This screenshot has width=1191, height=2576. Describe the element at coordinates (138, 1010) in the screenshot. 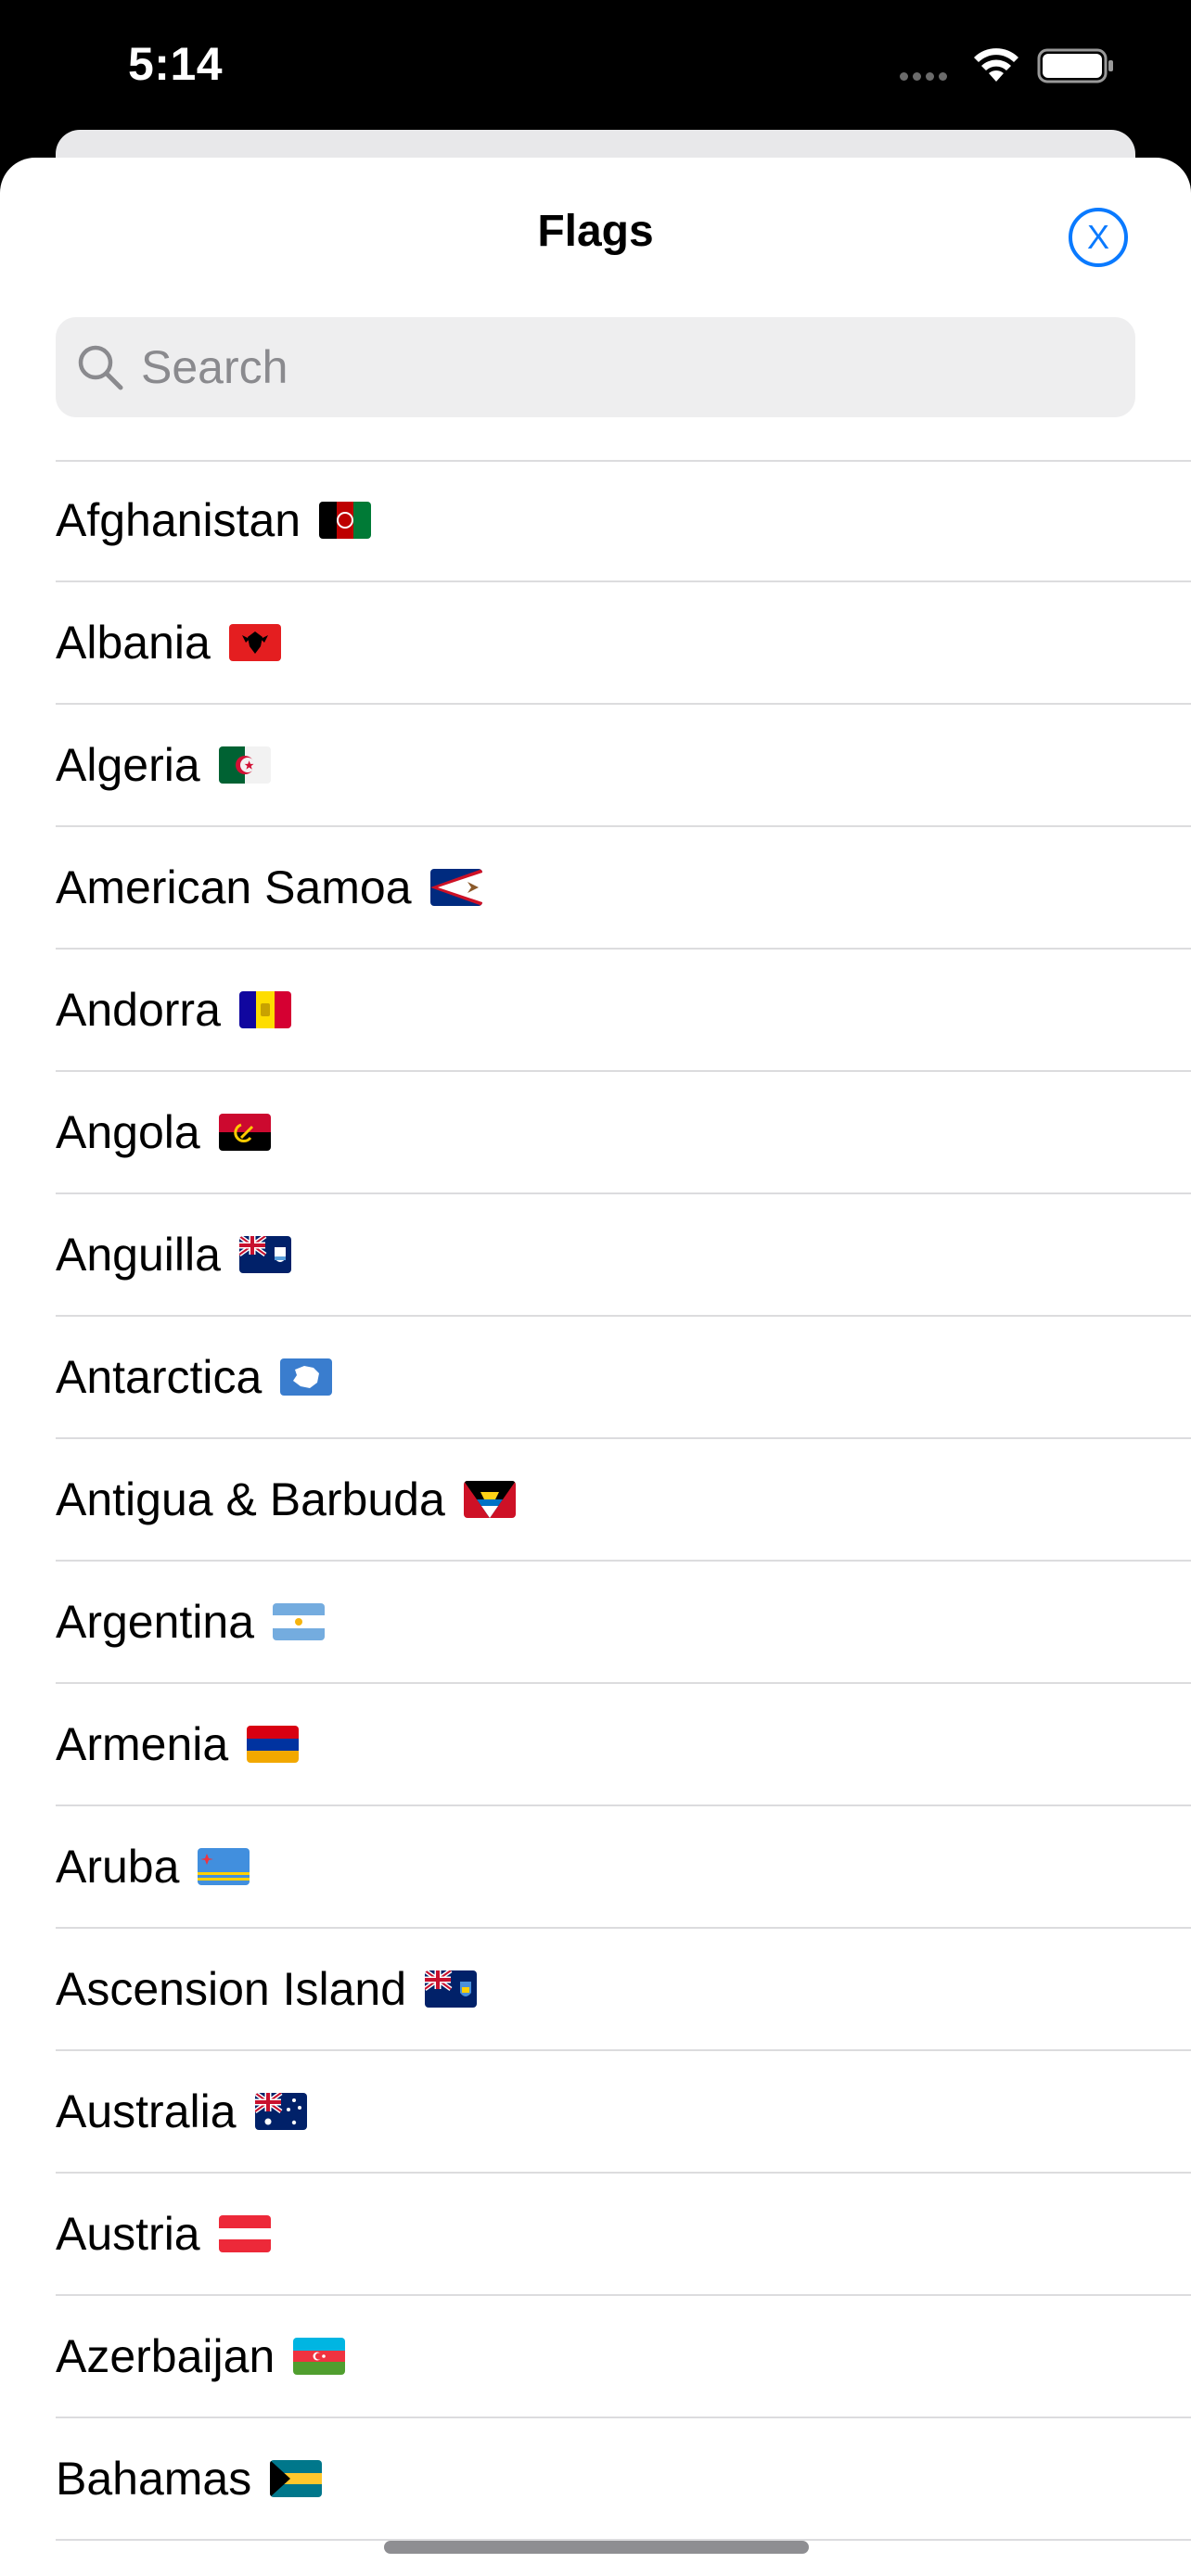

I see `country-name: Andorra` at that location.